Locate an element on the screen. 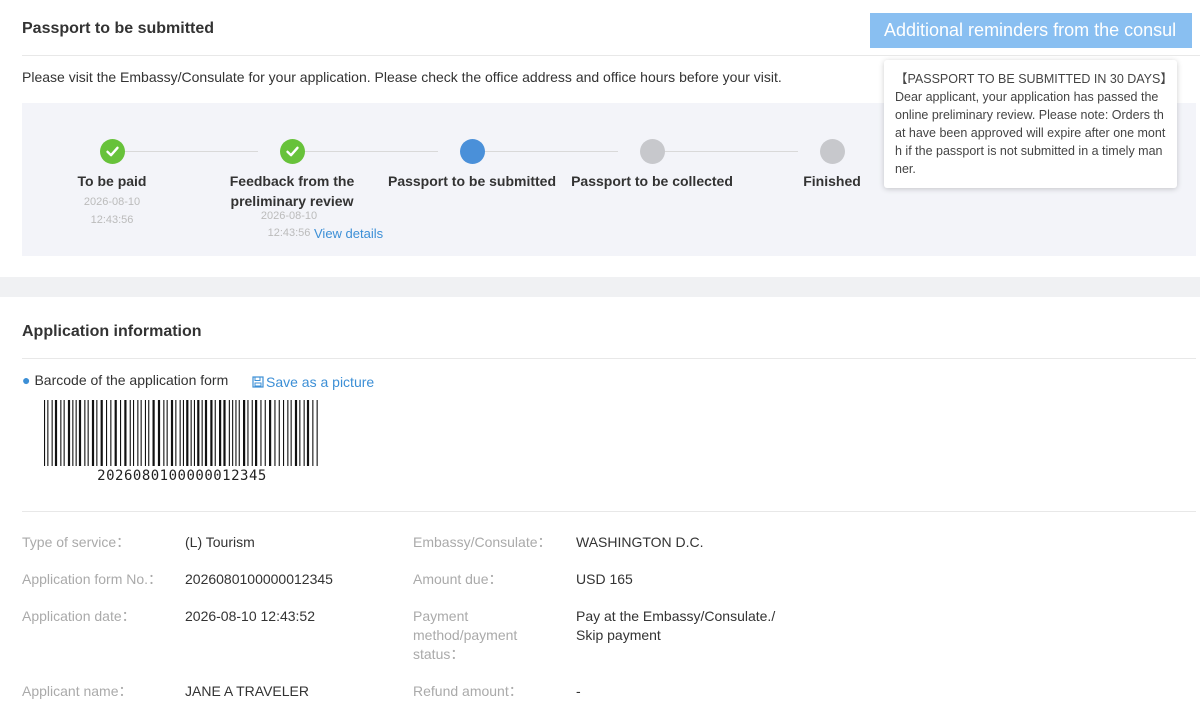 Image resolution: width=1200 pixels, height=720 pixels. barcode-image is located at coordinates (181, 433).